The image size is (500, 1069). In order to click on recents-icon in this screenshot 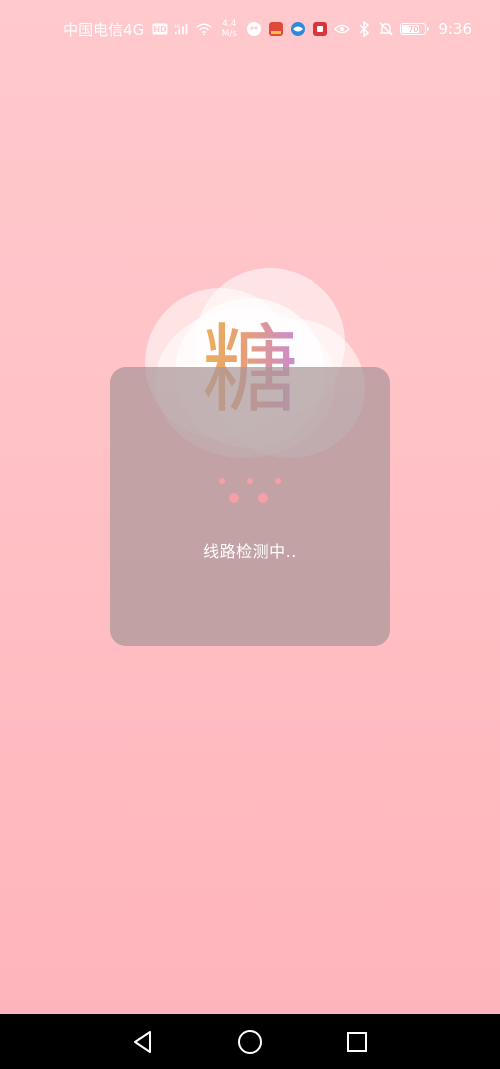, I will do `click(356, 1041)`.